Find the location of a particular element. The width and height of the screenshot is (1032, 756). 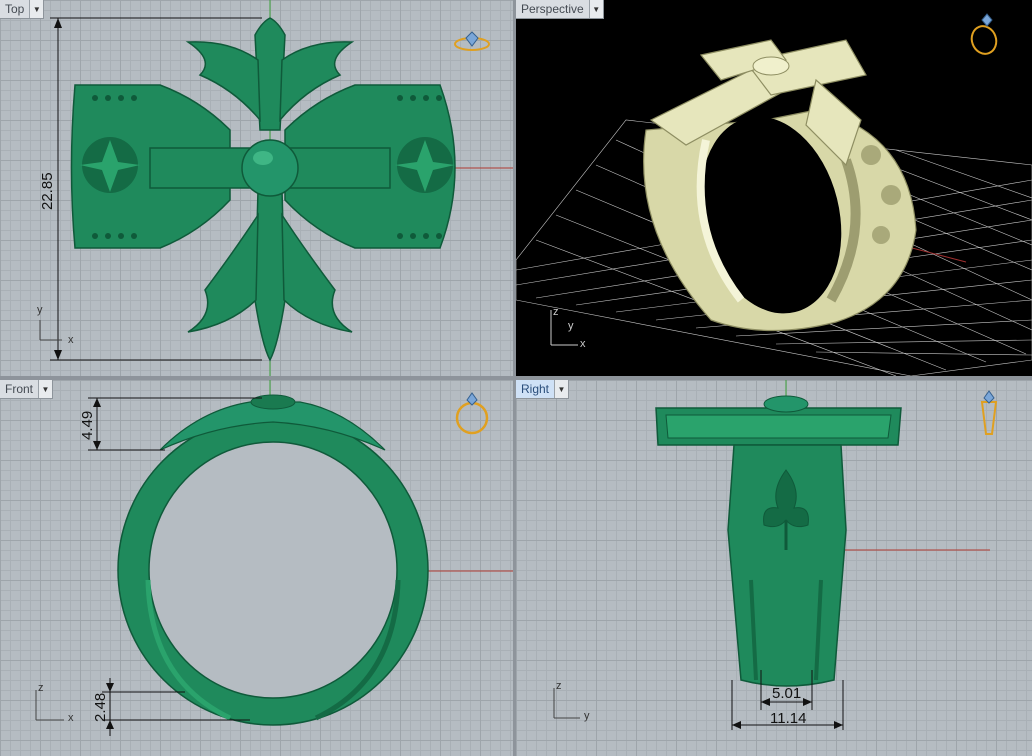

viewport-label: Top is located at coordinates (15, 9).